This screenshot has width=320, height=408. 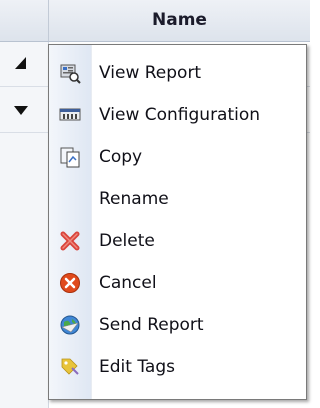 I want to click on menu-item-edit-tags: Edit Tags, so click(x=177, y=367).